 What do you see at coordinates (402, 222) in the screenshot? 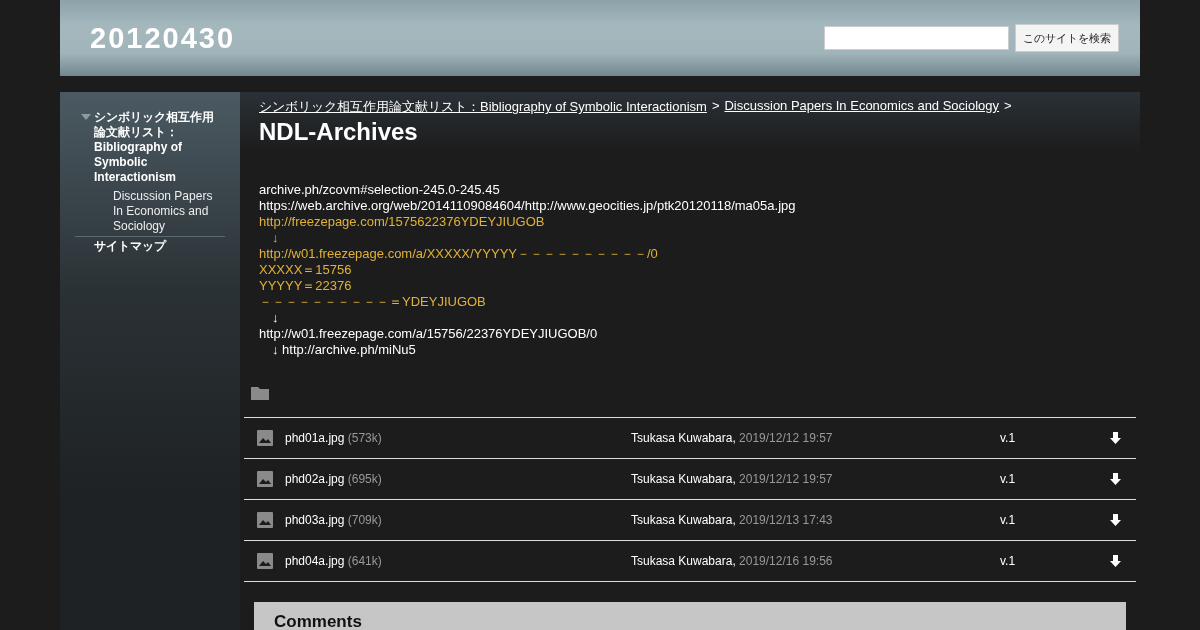
I see `content-line: http://freezepage.com/1575622376YDEYJIUGOB` at bounding box center [402, 222].